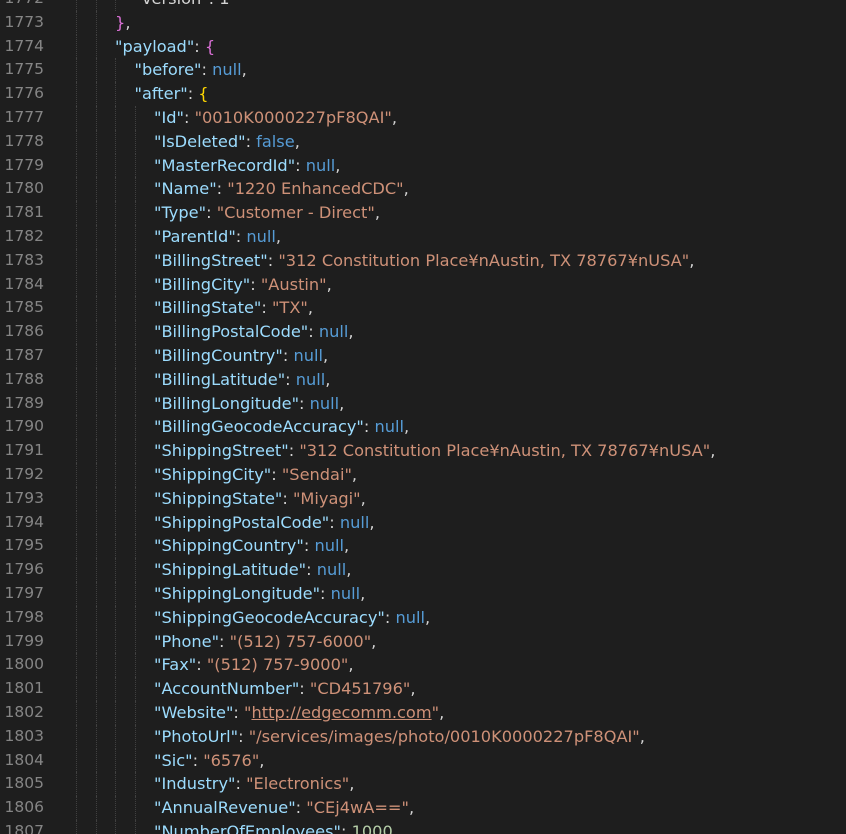  I want to click on code-line: 1780 "Name": "1220 EnhancedCDC",, so click(423, 189).